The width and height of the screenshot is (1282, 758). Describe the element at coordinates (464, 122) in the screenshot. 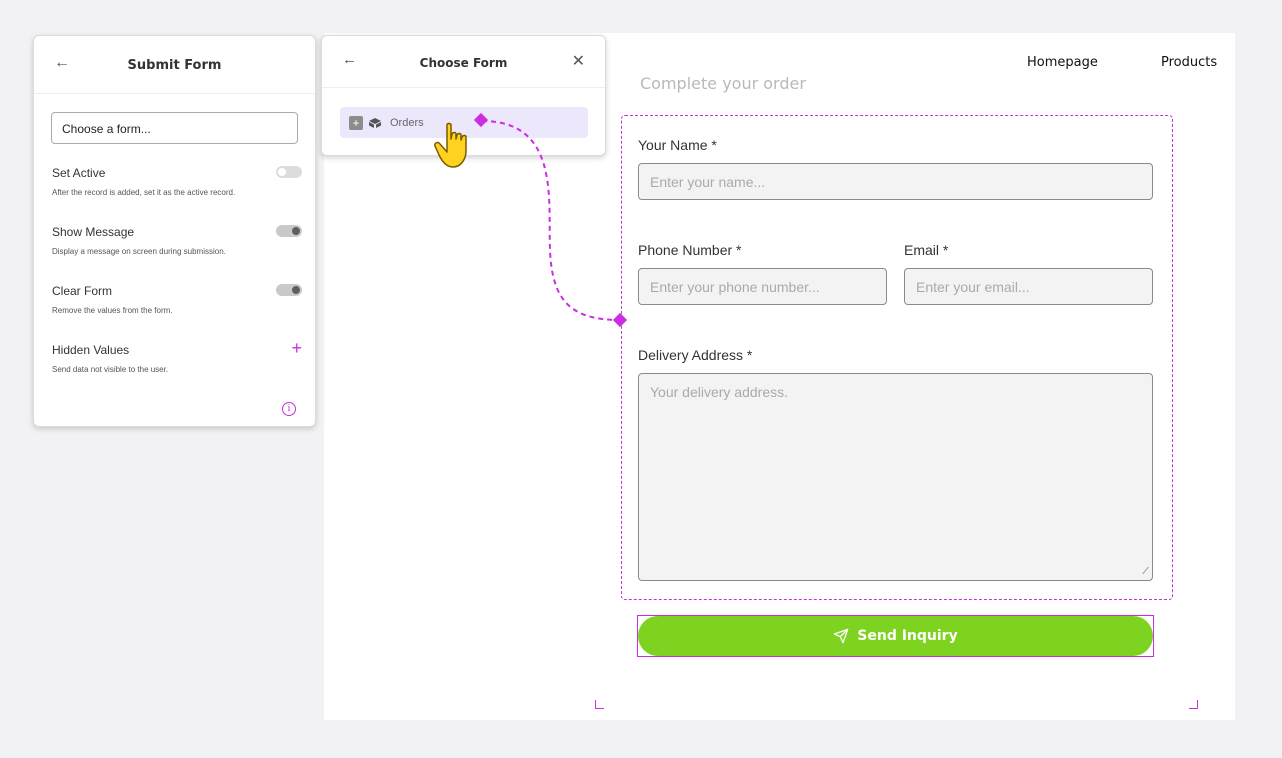

I see `form-option-orders: + Orders` at that location.